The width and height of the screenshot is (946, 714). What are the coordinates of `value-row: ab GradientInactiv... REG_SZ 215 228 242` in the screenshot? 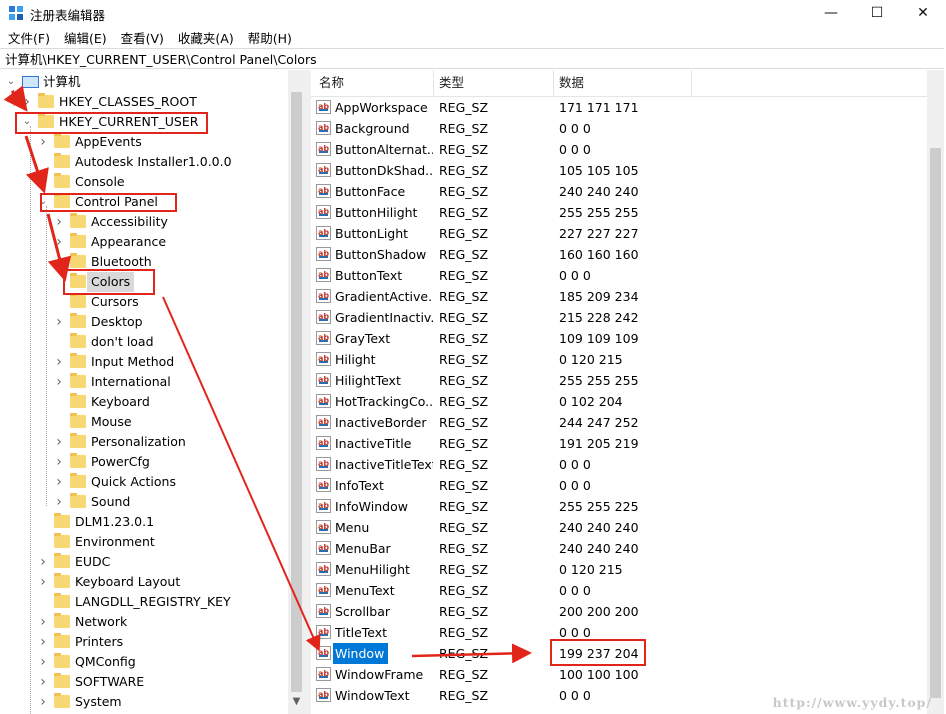 It's located at (621, 317).